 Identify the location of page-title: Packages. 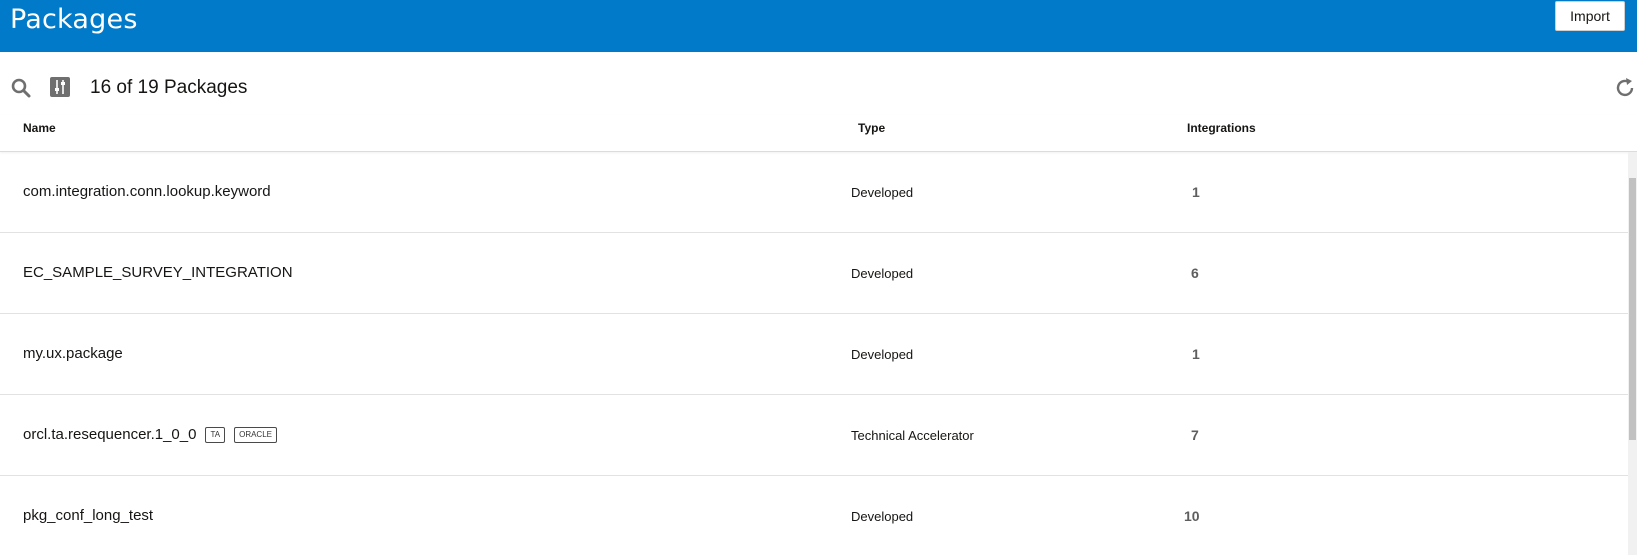
(74, 19).